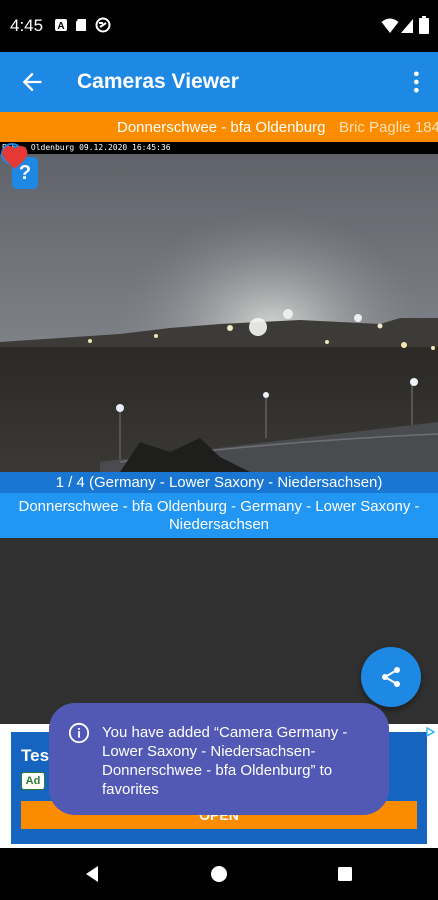 The height and width of the screenshot is (900, 438). Describe the element at coordinates (345, 874) in the screenshot. I see `recents-square-icon` at that location.